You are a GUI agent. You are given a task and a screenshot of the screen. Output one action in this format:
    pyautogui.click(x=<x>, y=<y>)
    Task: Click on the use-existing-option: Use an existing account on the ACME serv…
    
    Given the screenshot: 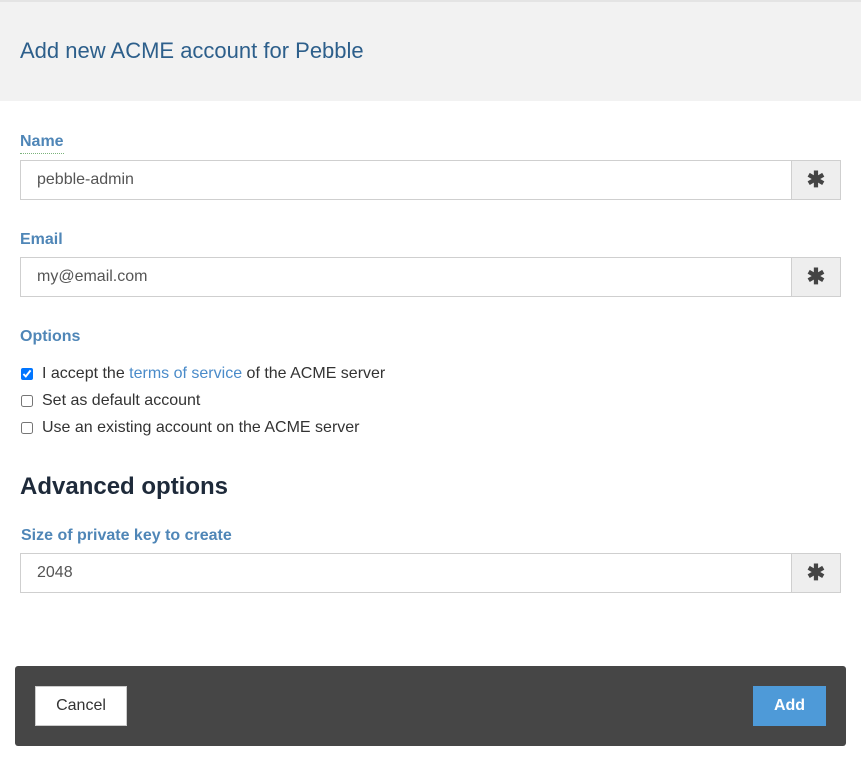 What is the action you would take?
    pyautogui.click(x=190, y=428)
    